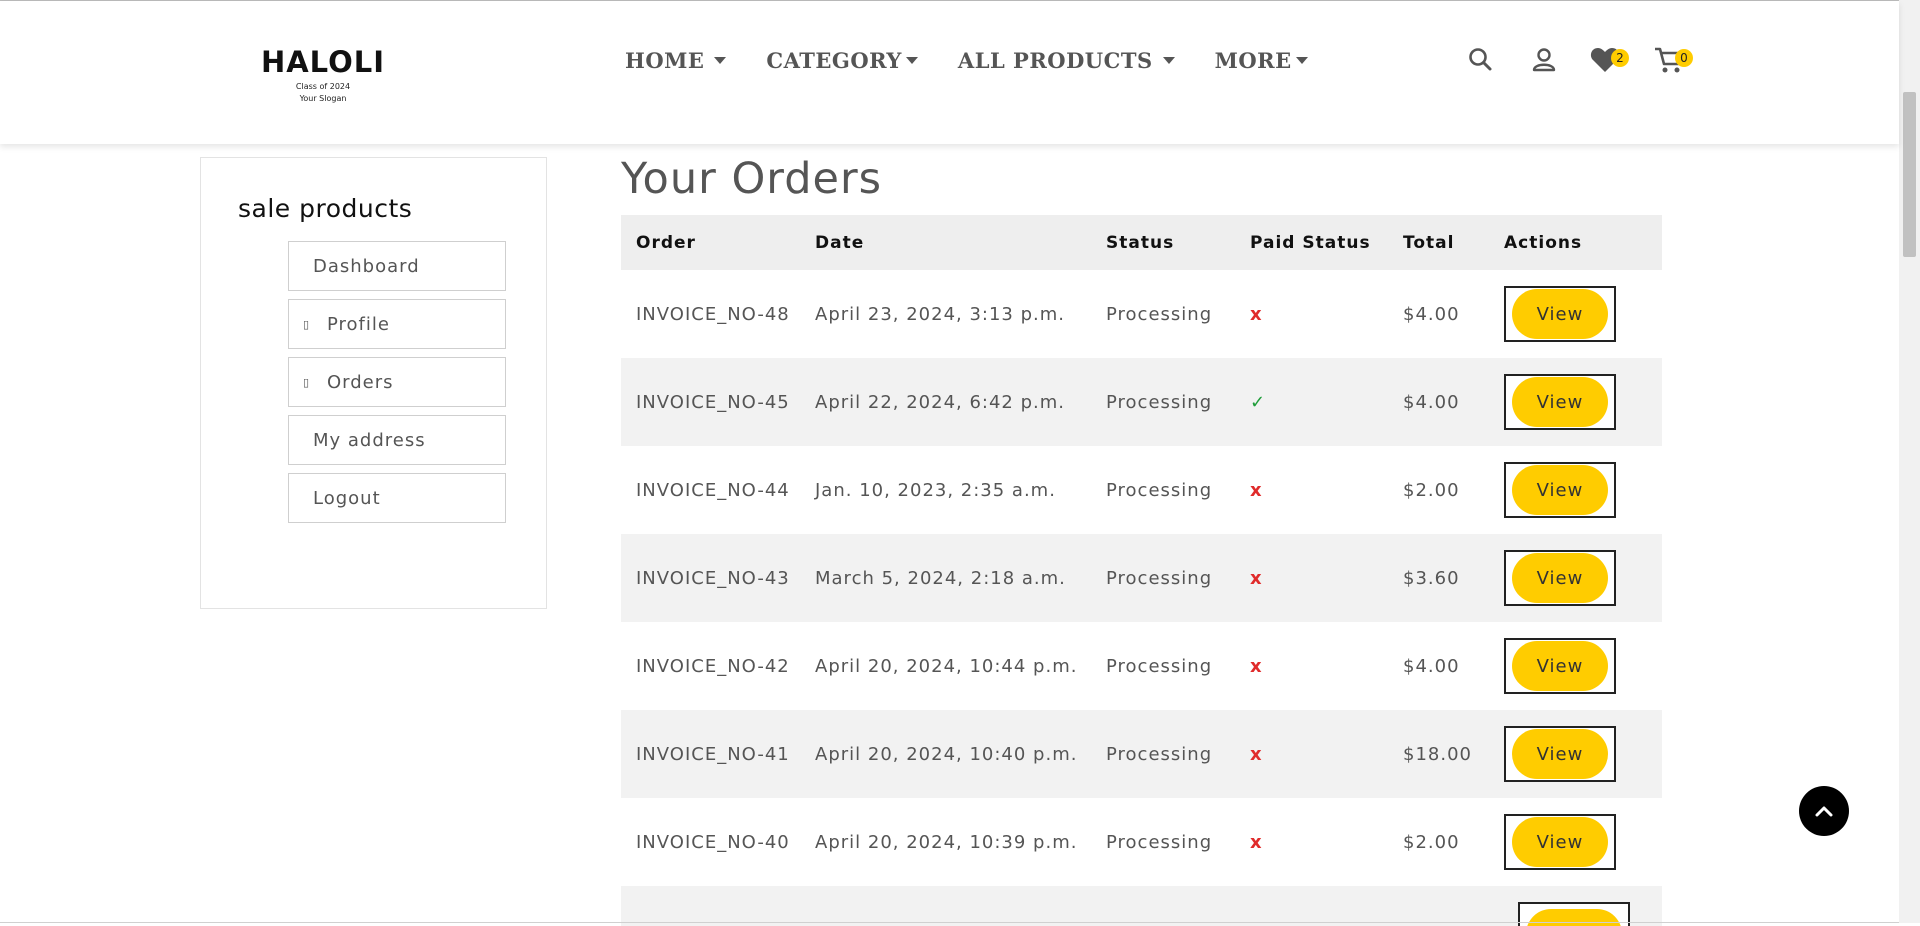  What do you see at coordinates (713, 402) in the screenshot?
I see `order-id: INVOICE_NO-45` at bounding box center [713, 402].